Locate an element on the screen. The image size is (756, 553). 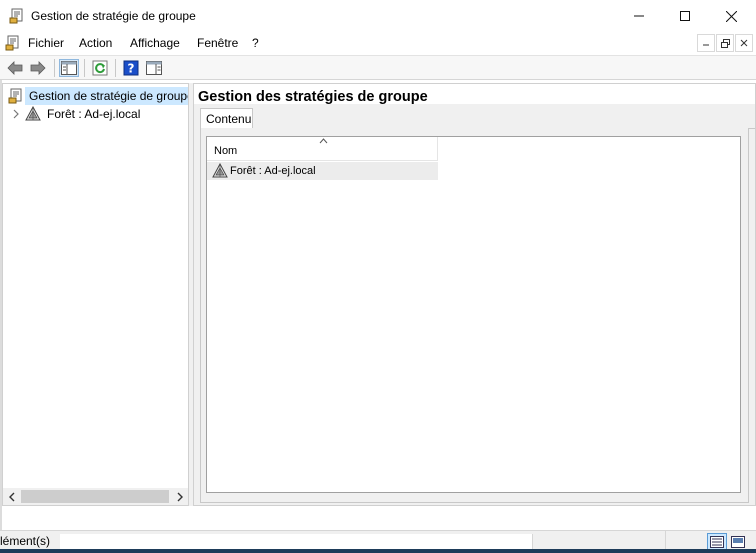
scroll-left-arrow-icon is located at coordinates (11, 496).